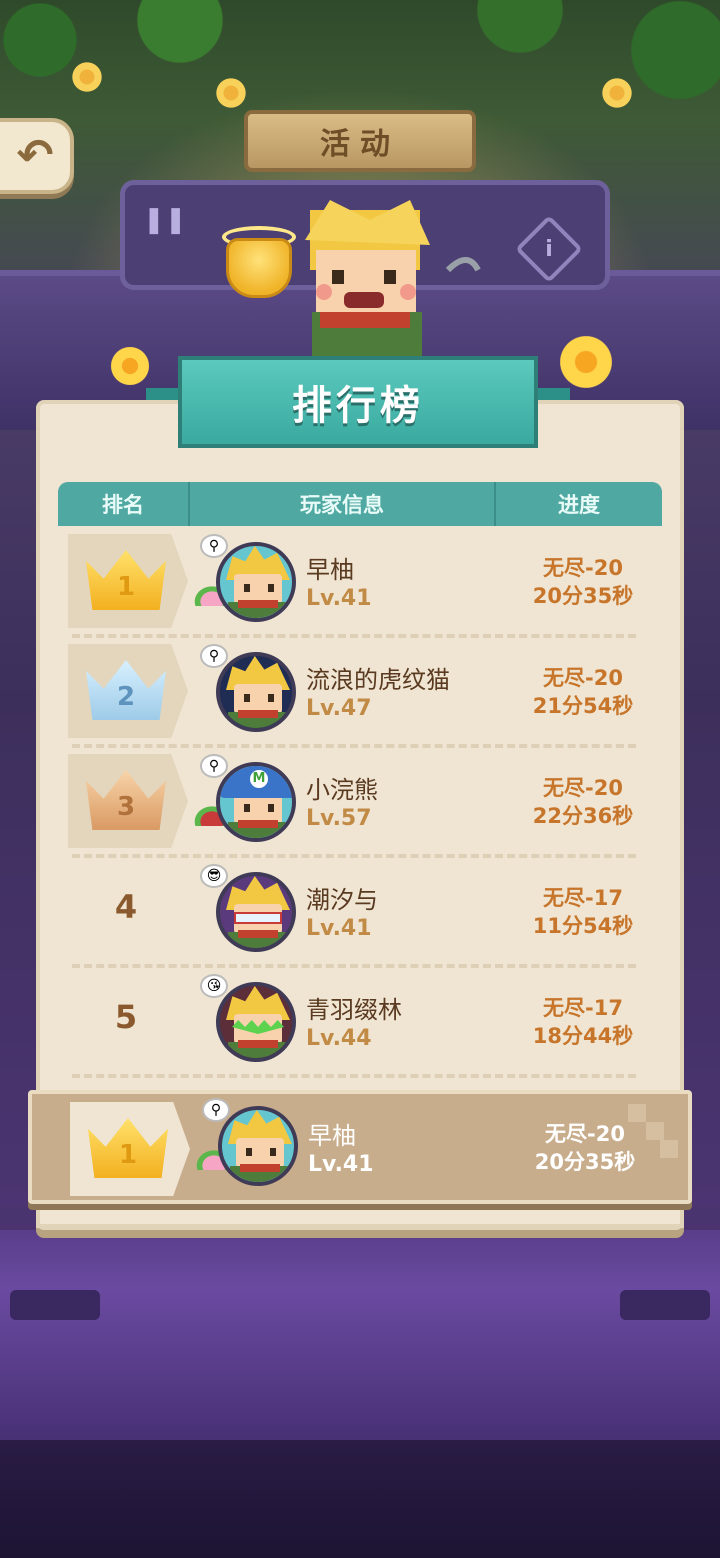  I want to click on player-name: 青羽缀林, so click(354, 1010).